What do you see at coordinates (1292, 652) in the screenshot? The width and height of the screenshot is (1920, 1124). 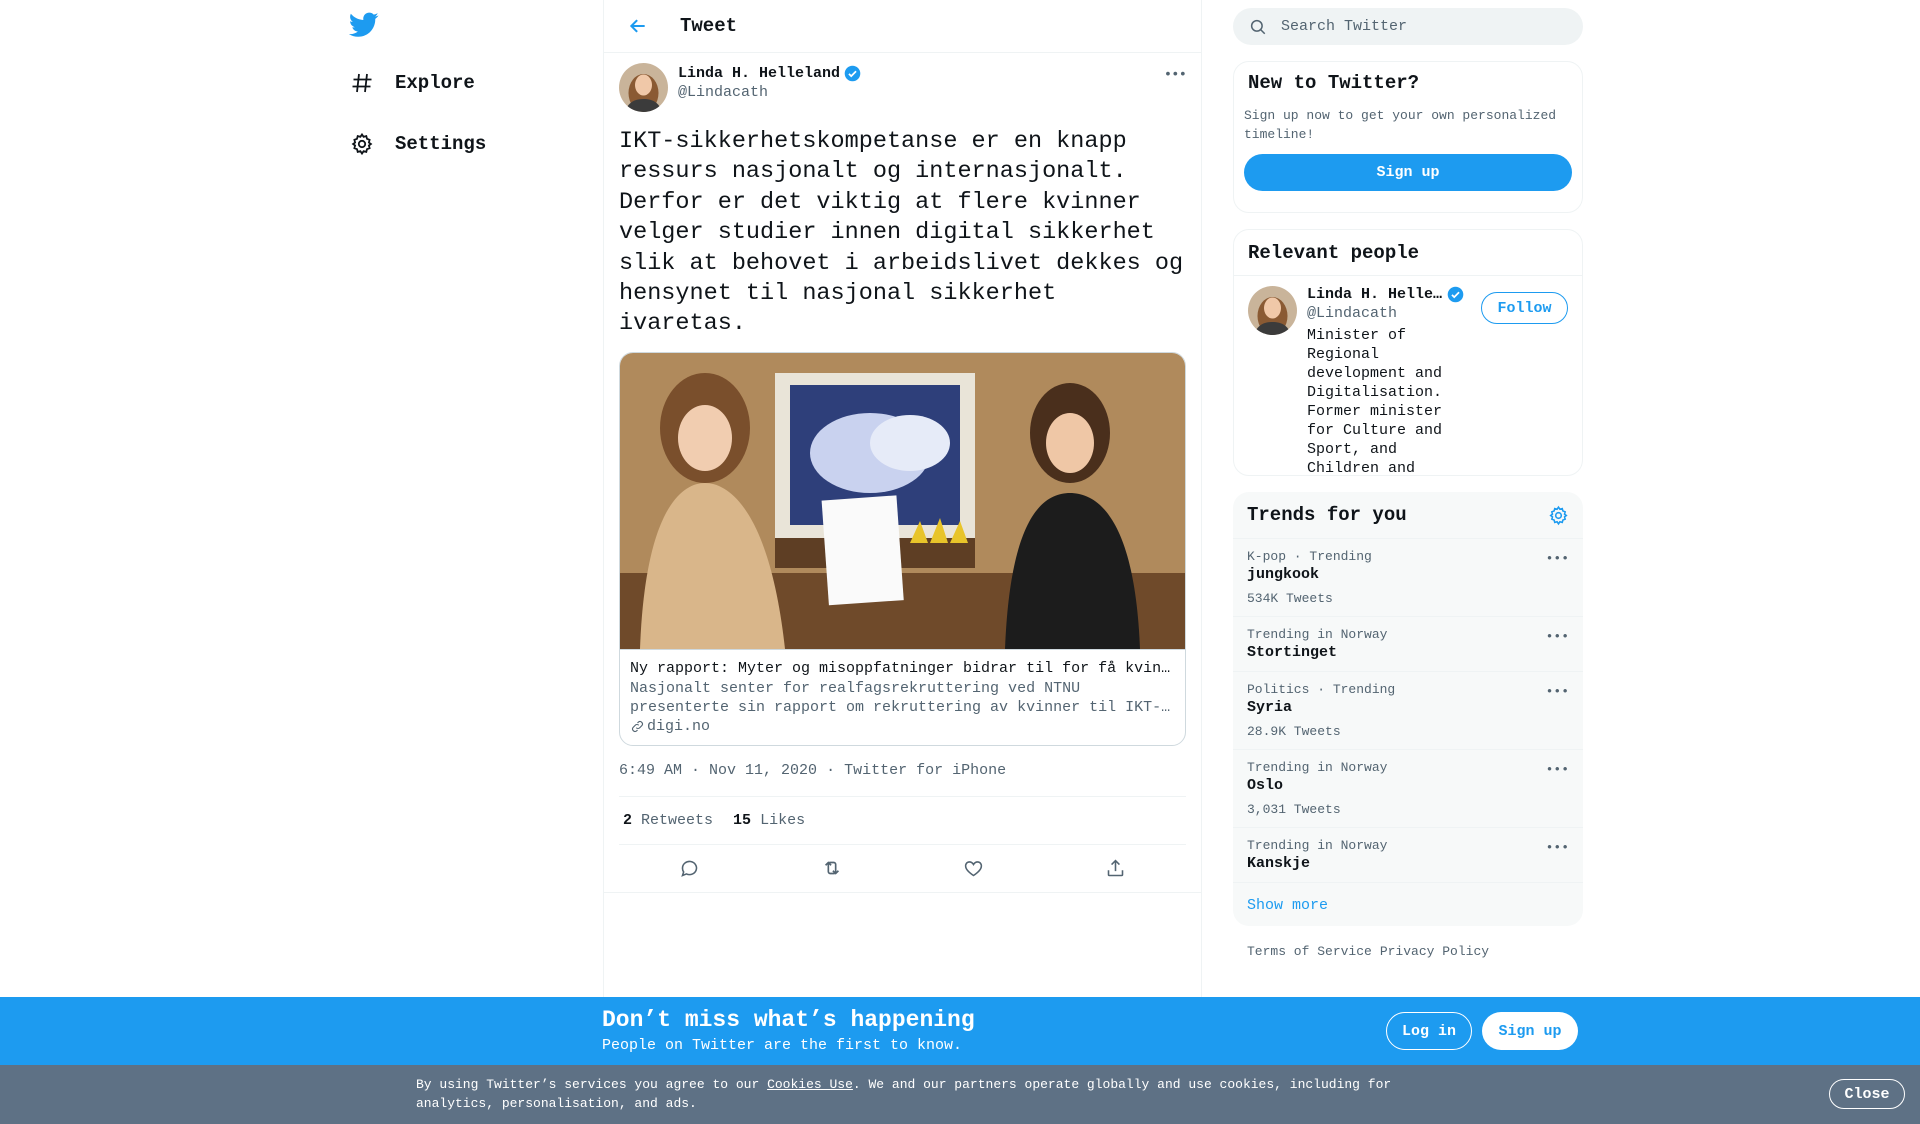 I see `trend-name: Stortinget` at bounding box center [1292, 652].